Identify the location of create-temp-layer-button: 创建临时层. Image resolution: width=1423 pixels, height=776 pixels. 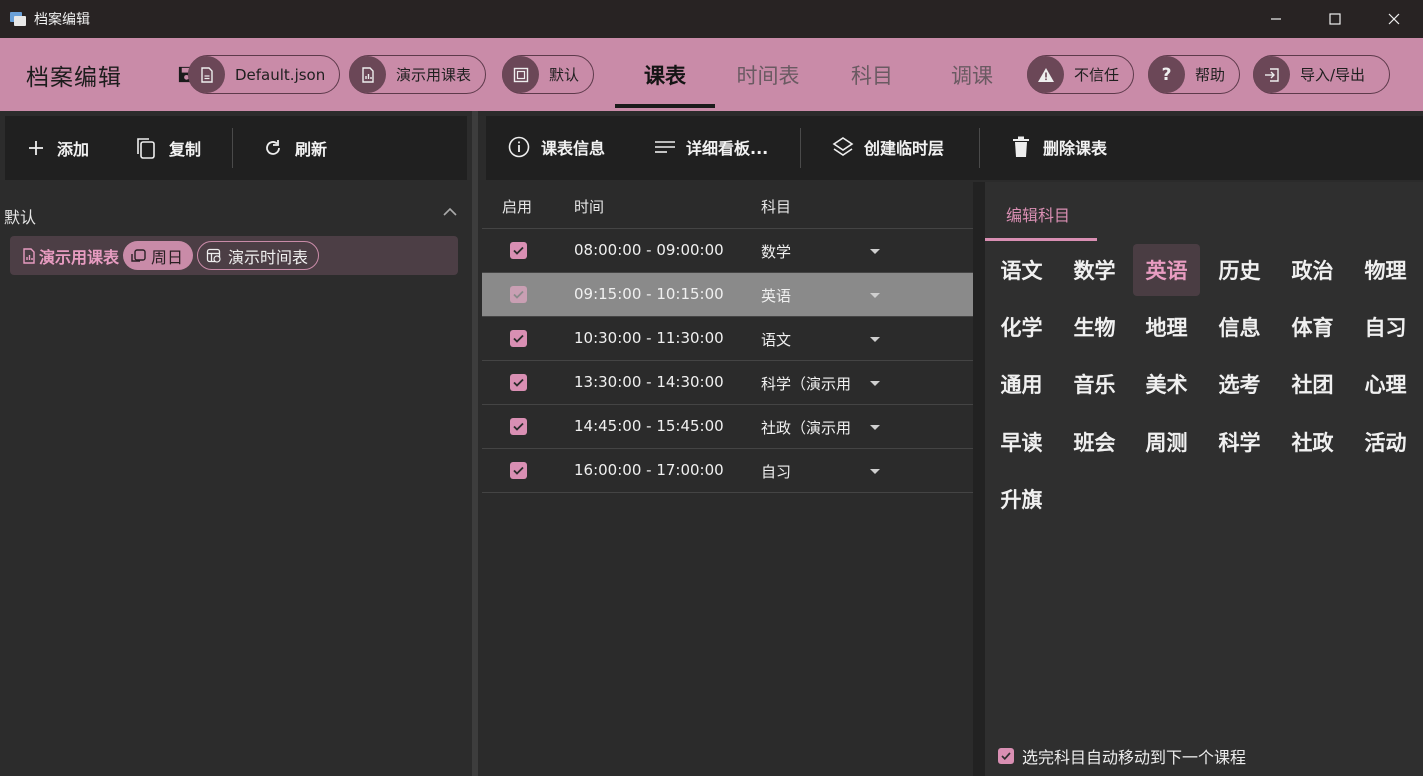
(888, 147).